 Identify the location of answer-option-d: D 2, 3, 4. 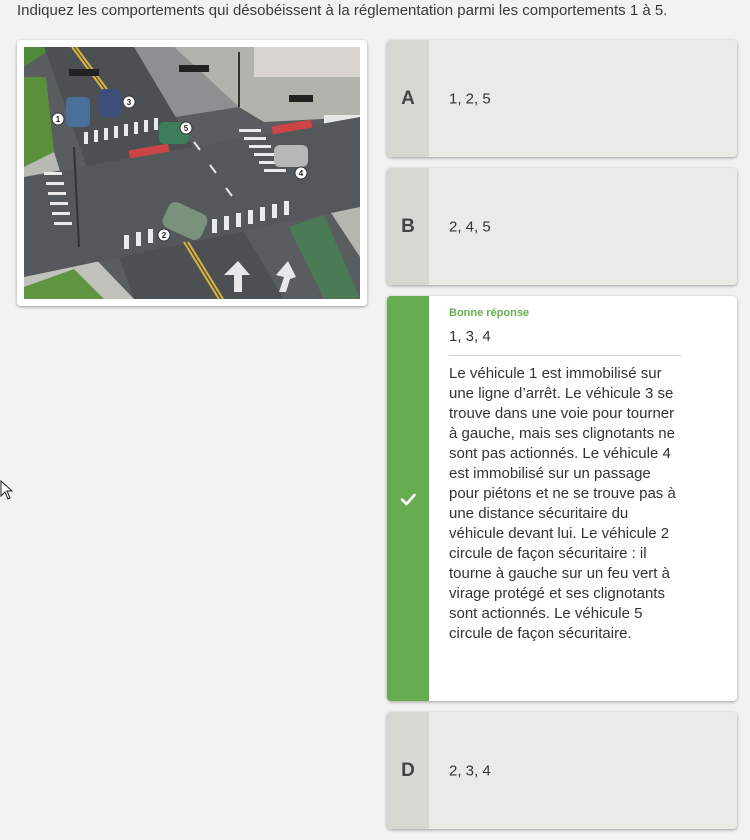
(562, 770).